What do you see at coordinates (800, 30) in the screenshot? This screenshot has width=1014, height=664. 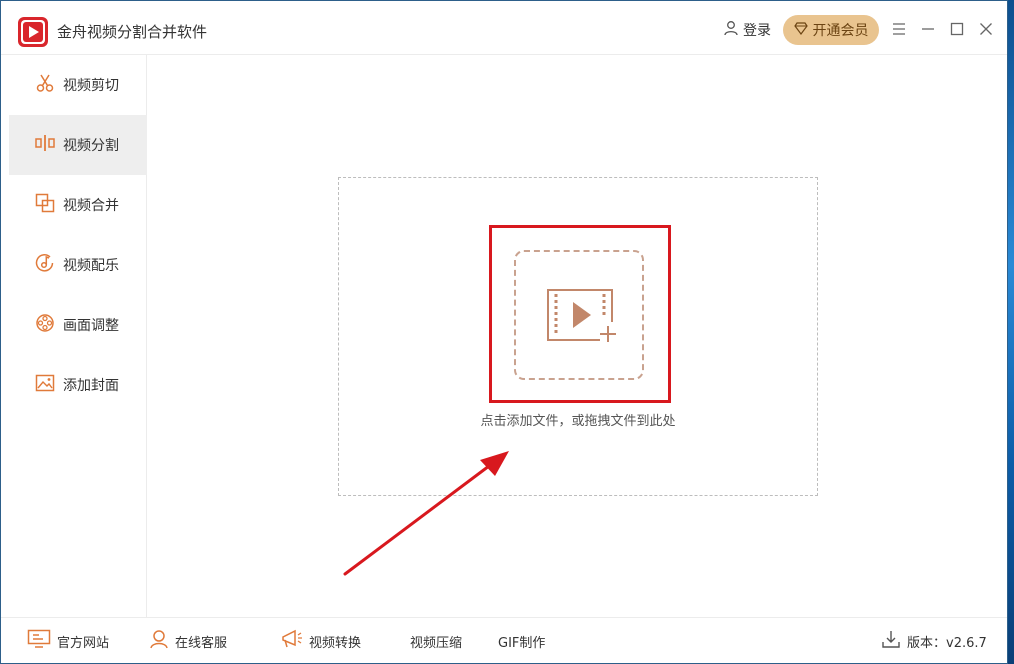 I see `diamond-icon` at bounding box center [800, 30].